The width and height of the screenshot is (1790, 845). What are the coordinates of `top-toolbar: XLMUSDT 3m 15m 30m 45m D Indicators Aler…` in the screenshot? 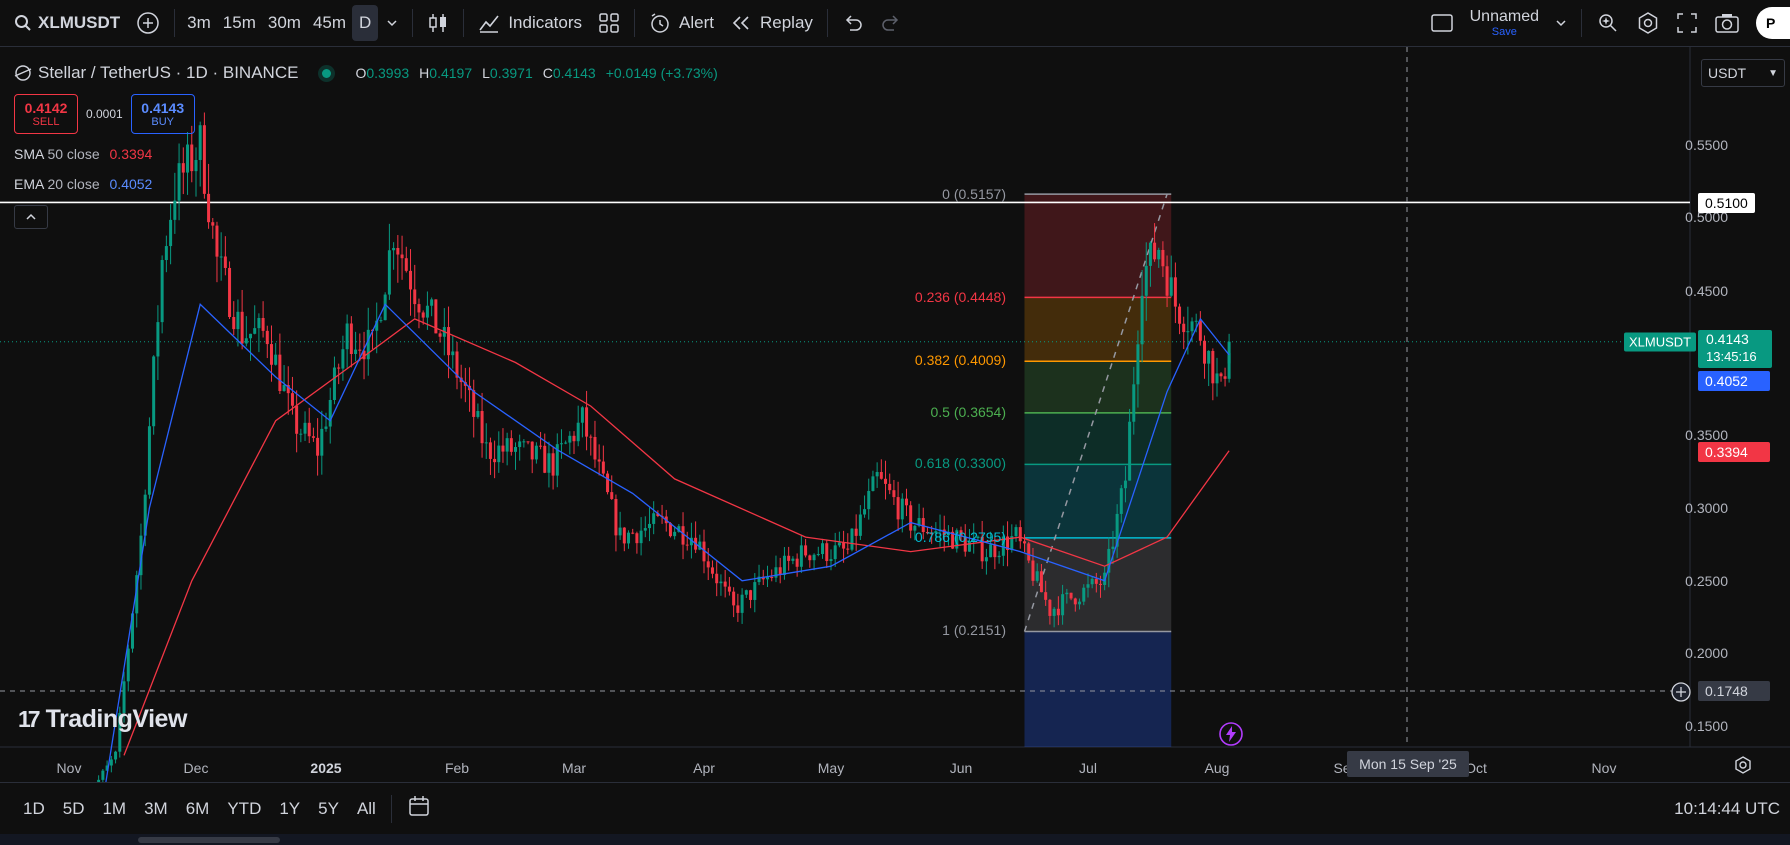 It's located at (895, 23).